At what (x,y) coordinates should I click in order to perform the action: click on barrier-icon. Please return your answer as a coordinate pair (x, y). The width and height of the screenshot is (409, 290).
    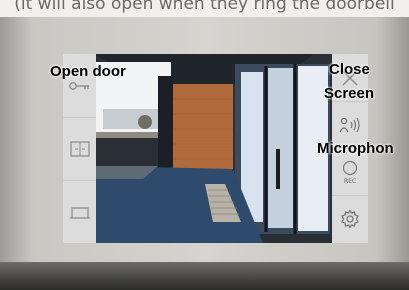
    Looking at the image, I should click on (79, 212).